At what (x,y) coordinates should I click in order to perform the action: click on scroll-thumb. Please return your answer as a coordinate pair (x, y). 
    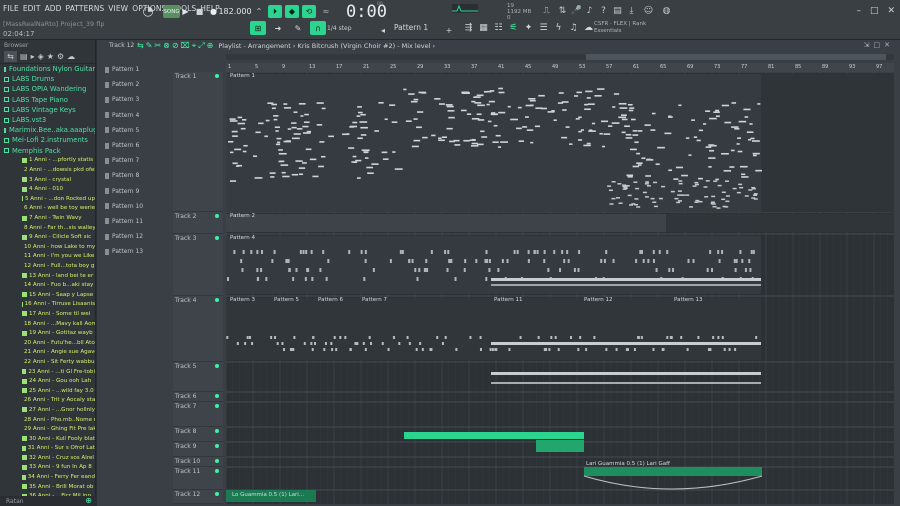
    Looking at the image, I should click on (736, 57).